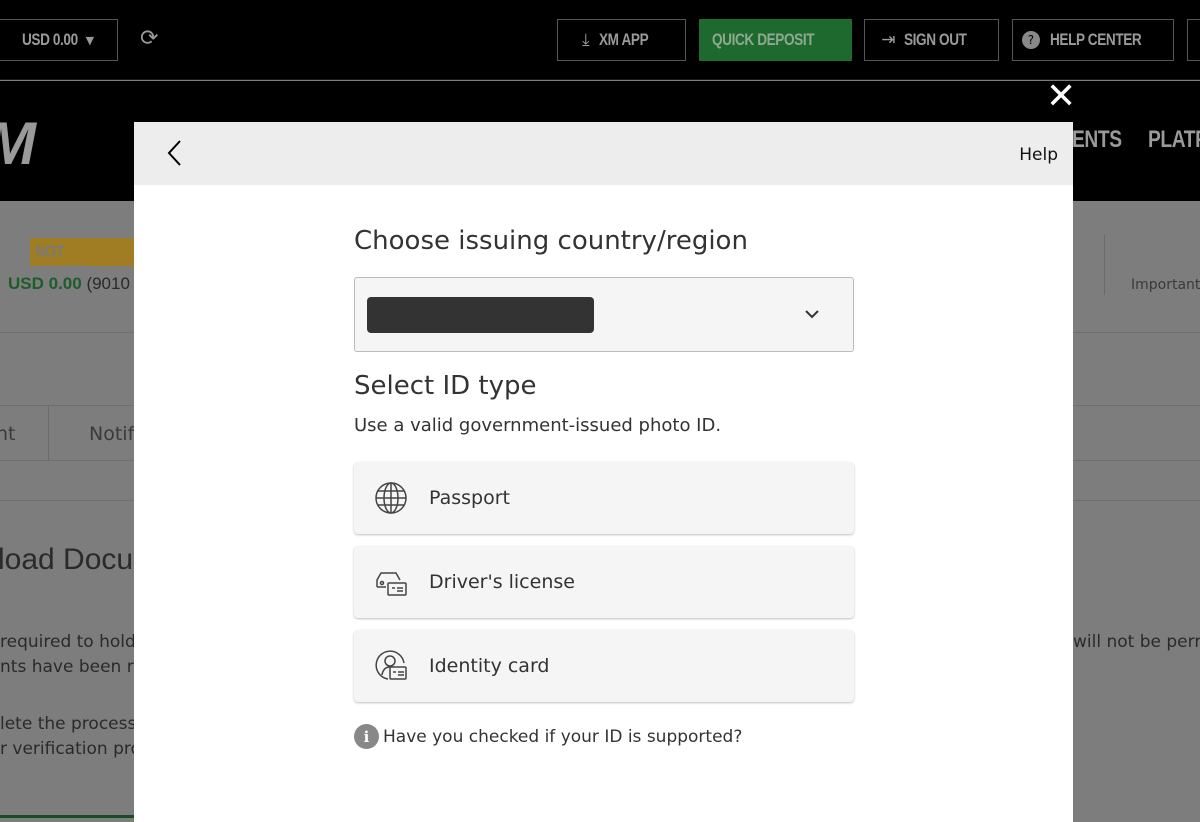 This screenshot has width=1200, height=822. I want to click on download-icon: ⤓, so click(585, 40).